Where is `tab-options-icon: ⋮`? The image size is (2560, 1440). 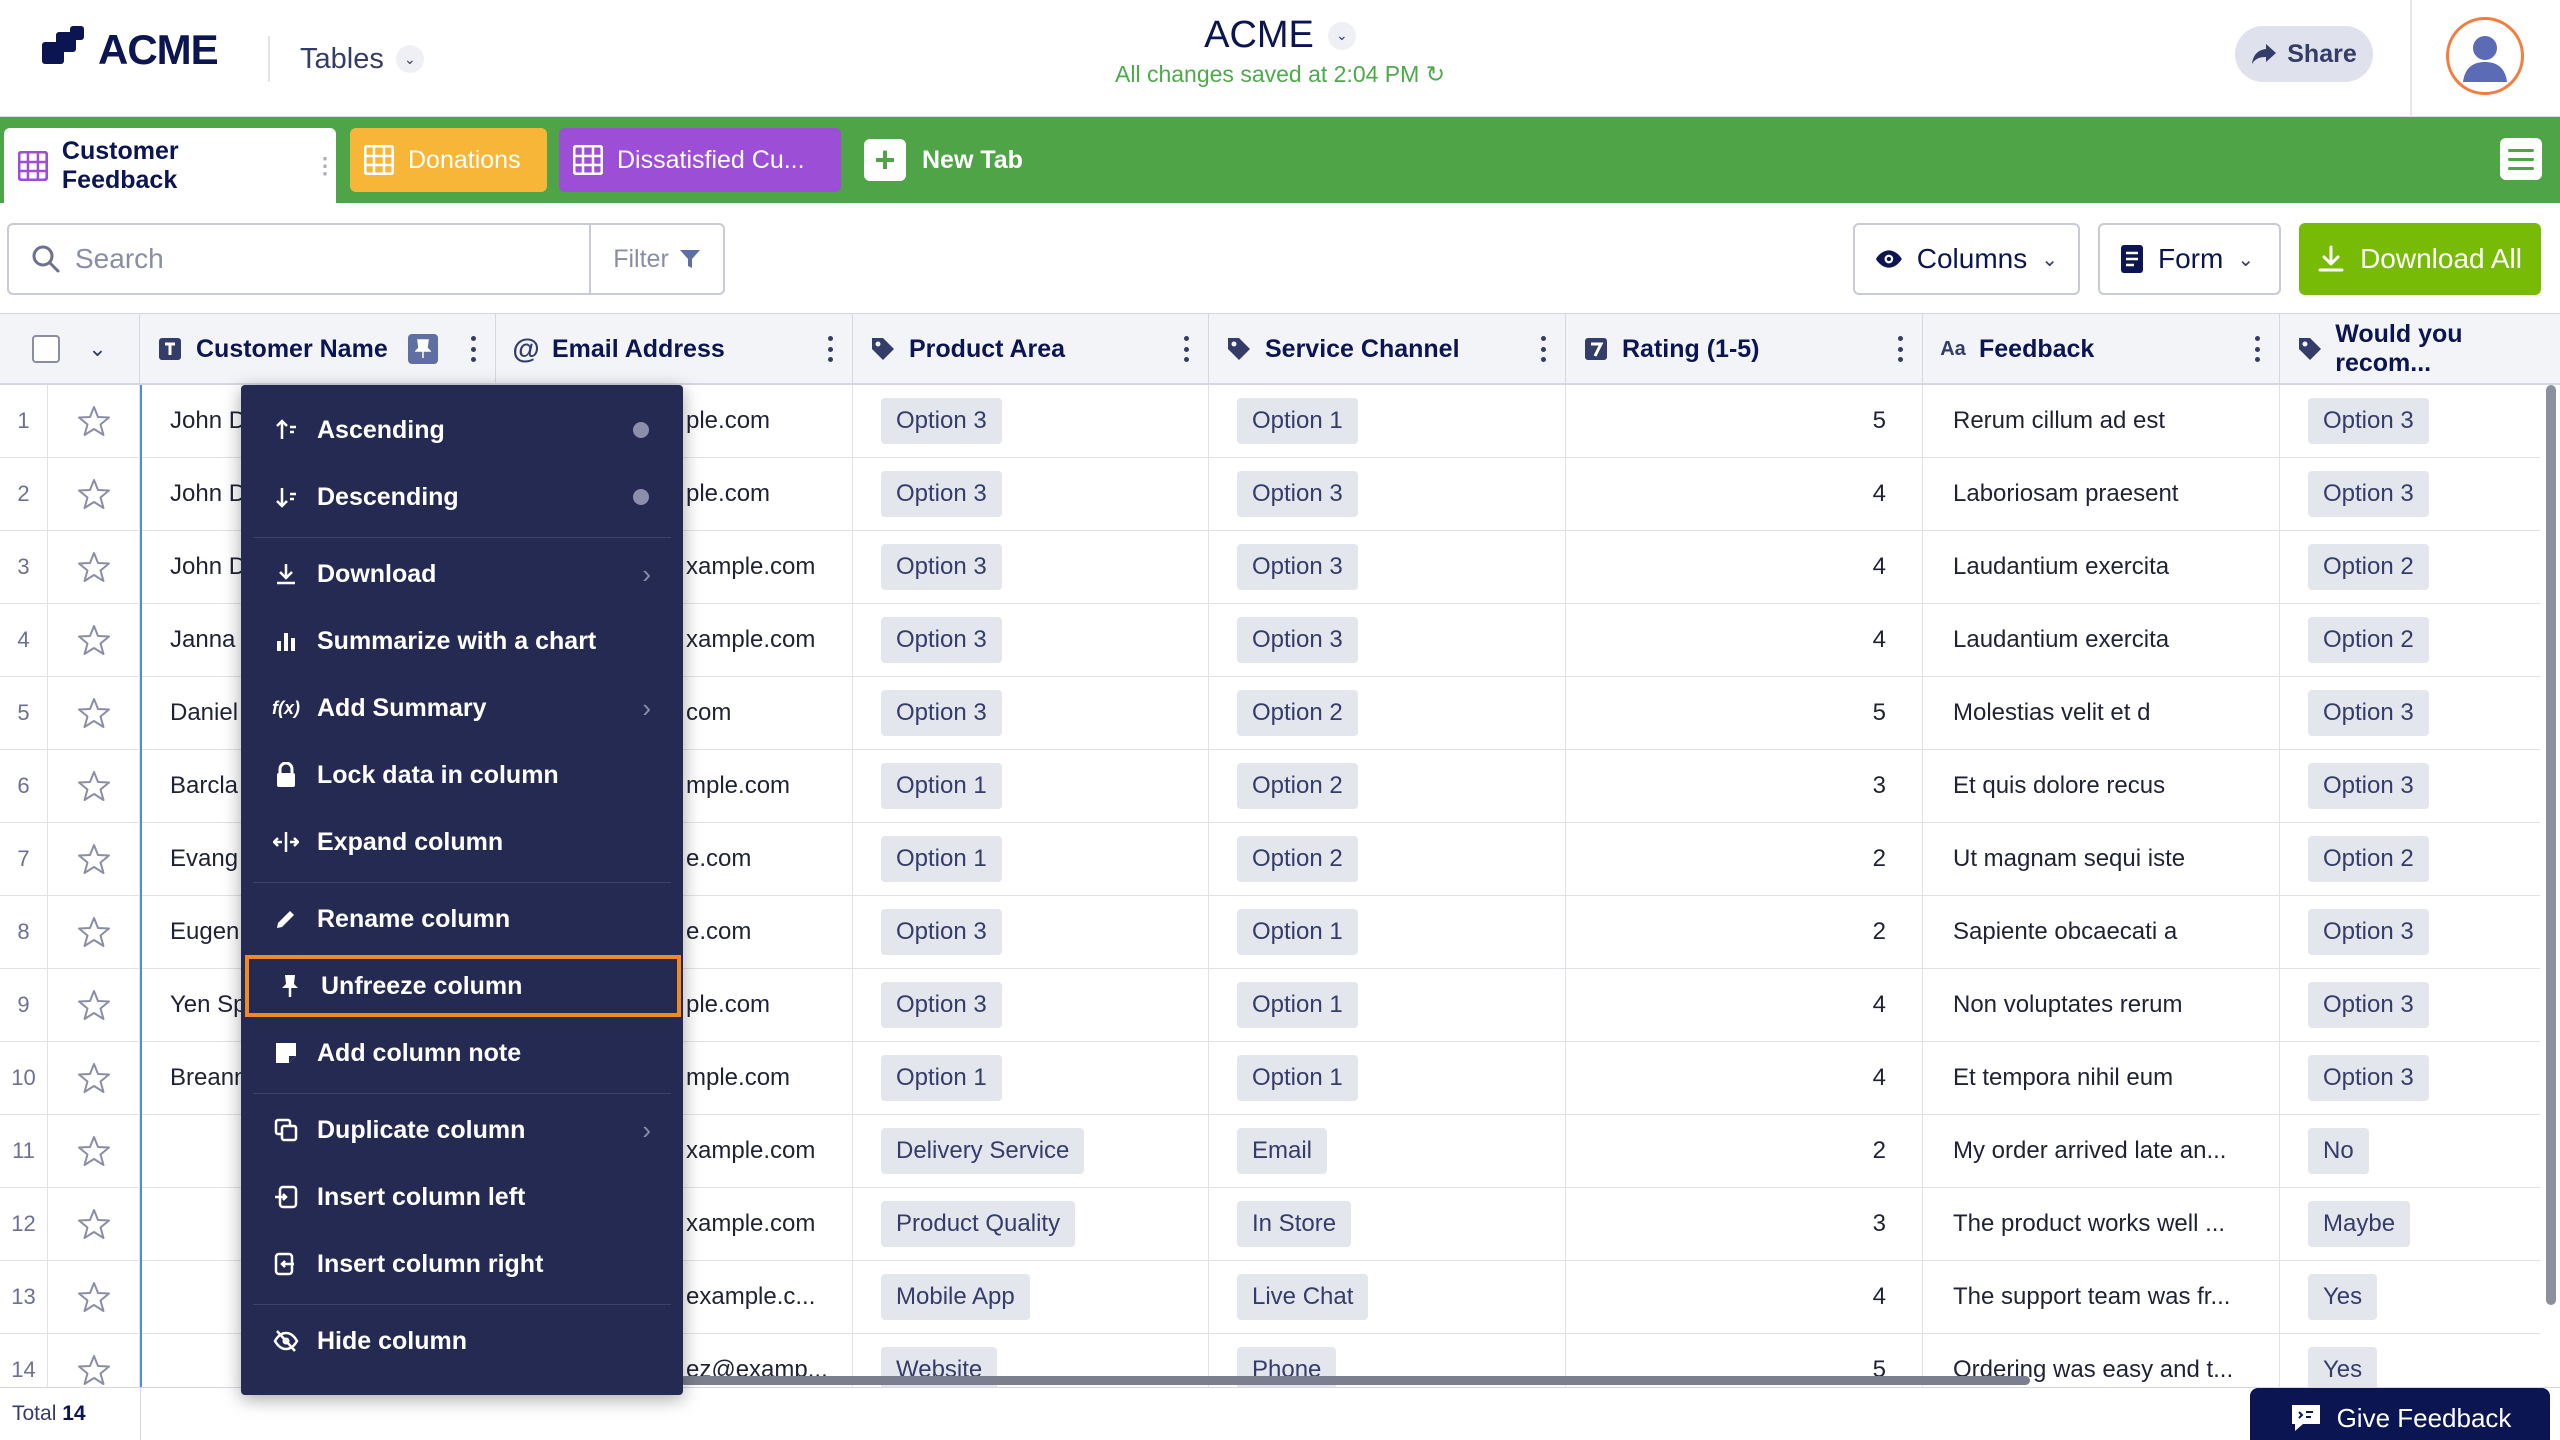 tab-options-icon: ⋮ is located at coordinates (325, 165).